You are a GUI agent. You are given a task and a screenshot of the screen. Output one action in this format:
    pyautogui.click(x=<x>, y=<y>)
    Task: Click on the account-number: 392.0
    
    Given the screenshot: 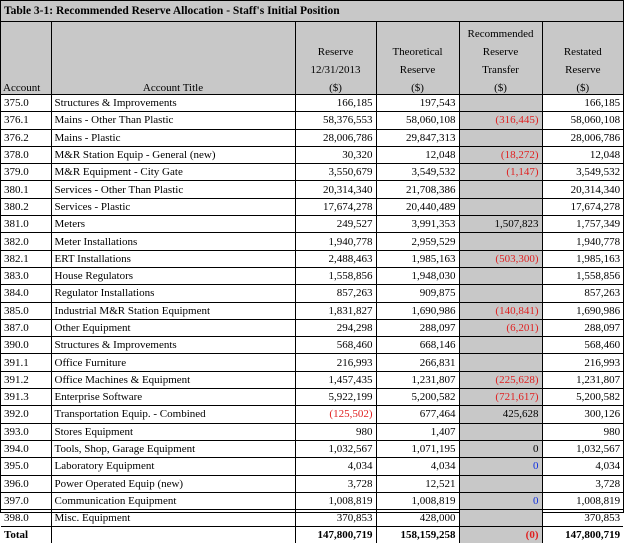 What is the action you would take?
    pyautogui.click(x=26, y=414)
    